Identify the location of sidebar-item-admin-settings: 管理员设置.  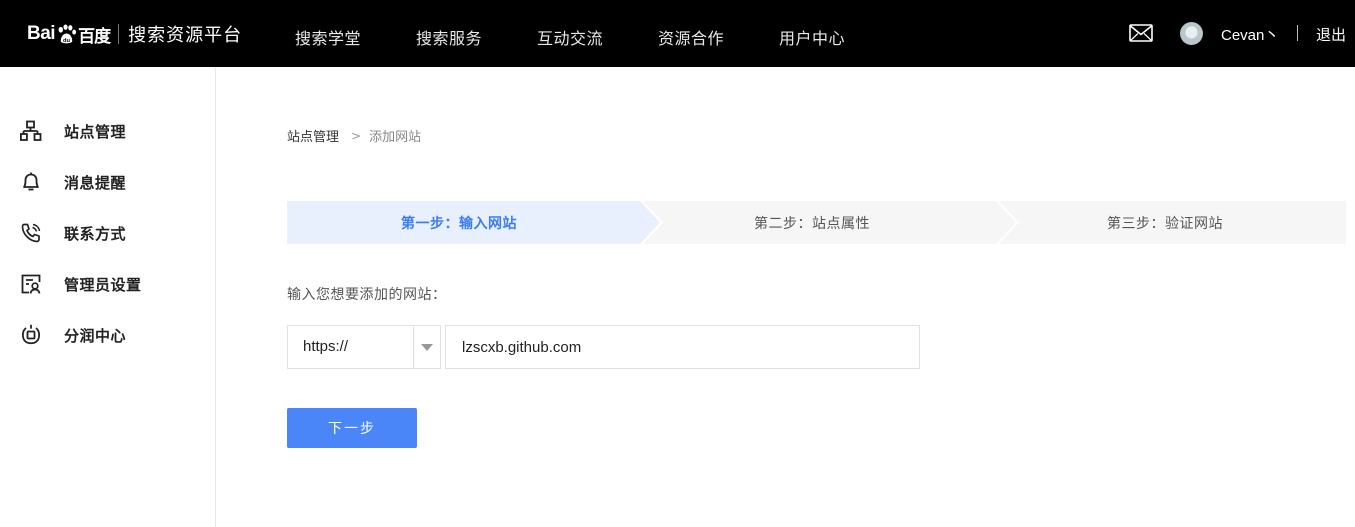
(81, 284).